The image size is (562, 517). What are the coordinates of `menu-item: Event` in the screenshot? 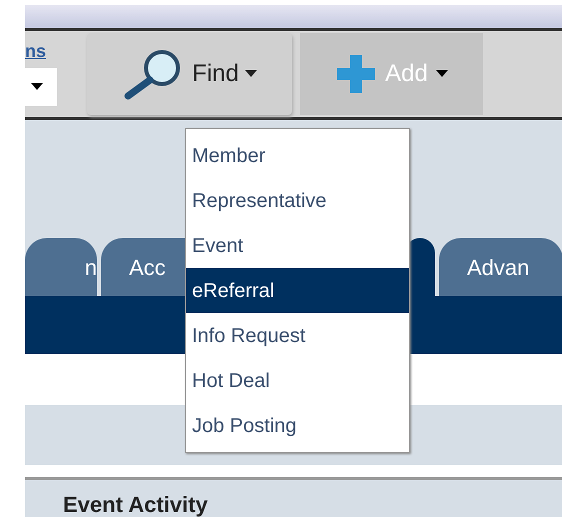 It's located at (297, 245).